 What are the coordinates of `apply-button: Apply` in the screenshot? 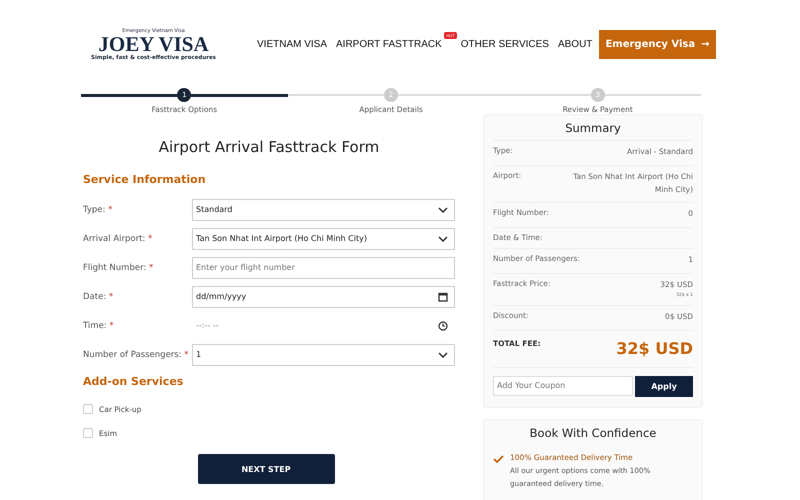 It's located at (664, 386).